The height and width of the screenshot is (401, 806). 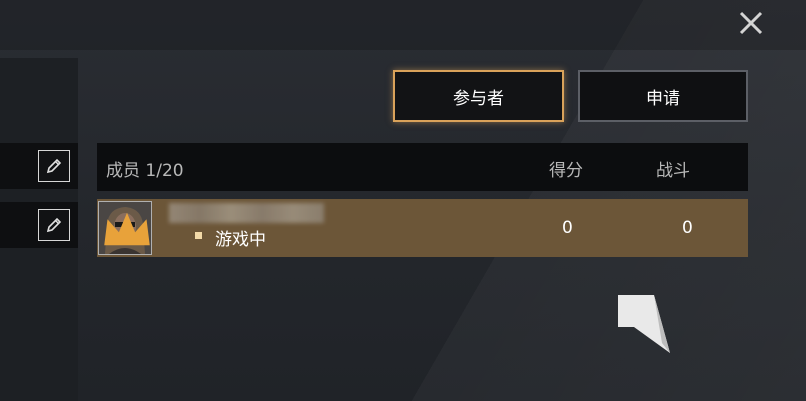 I want to click on table-row: 游戏中 0 0, so click(x=422, y=228).